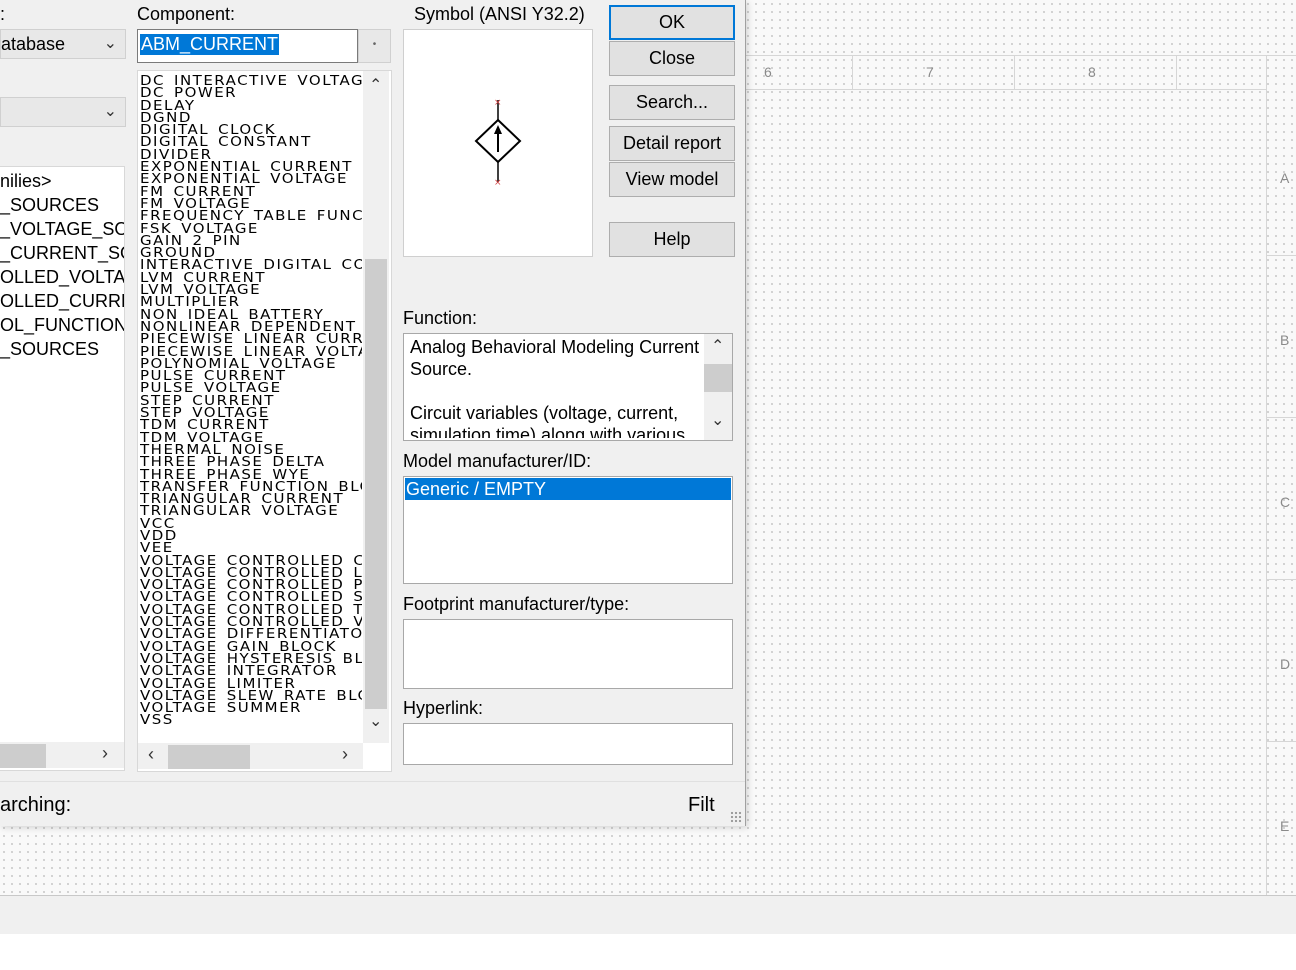 The image size is (1296, 970). Describe the element at coordinates (251, 277) in the screenshot. I see `component-list-item: LVM_CURRENT` at that location.